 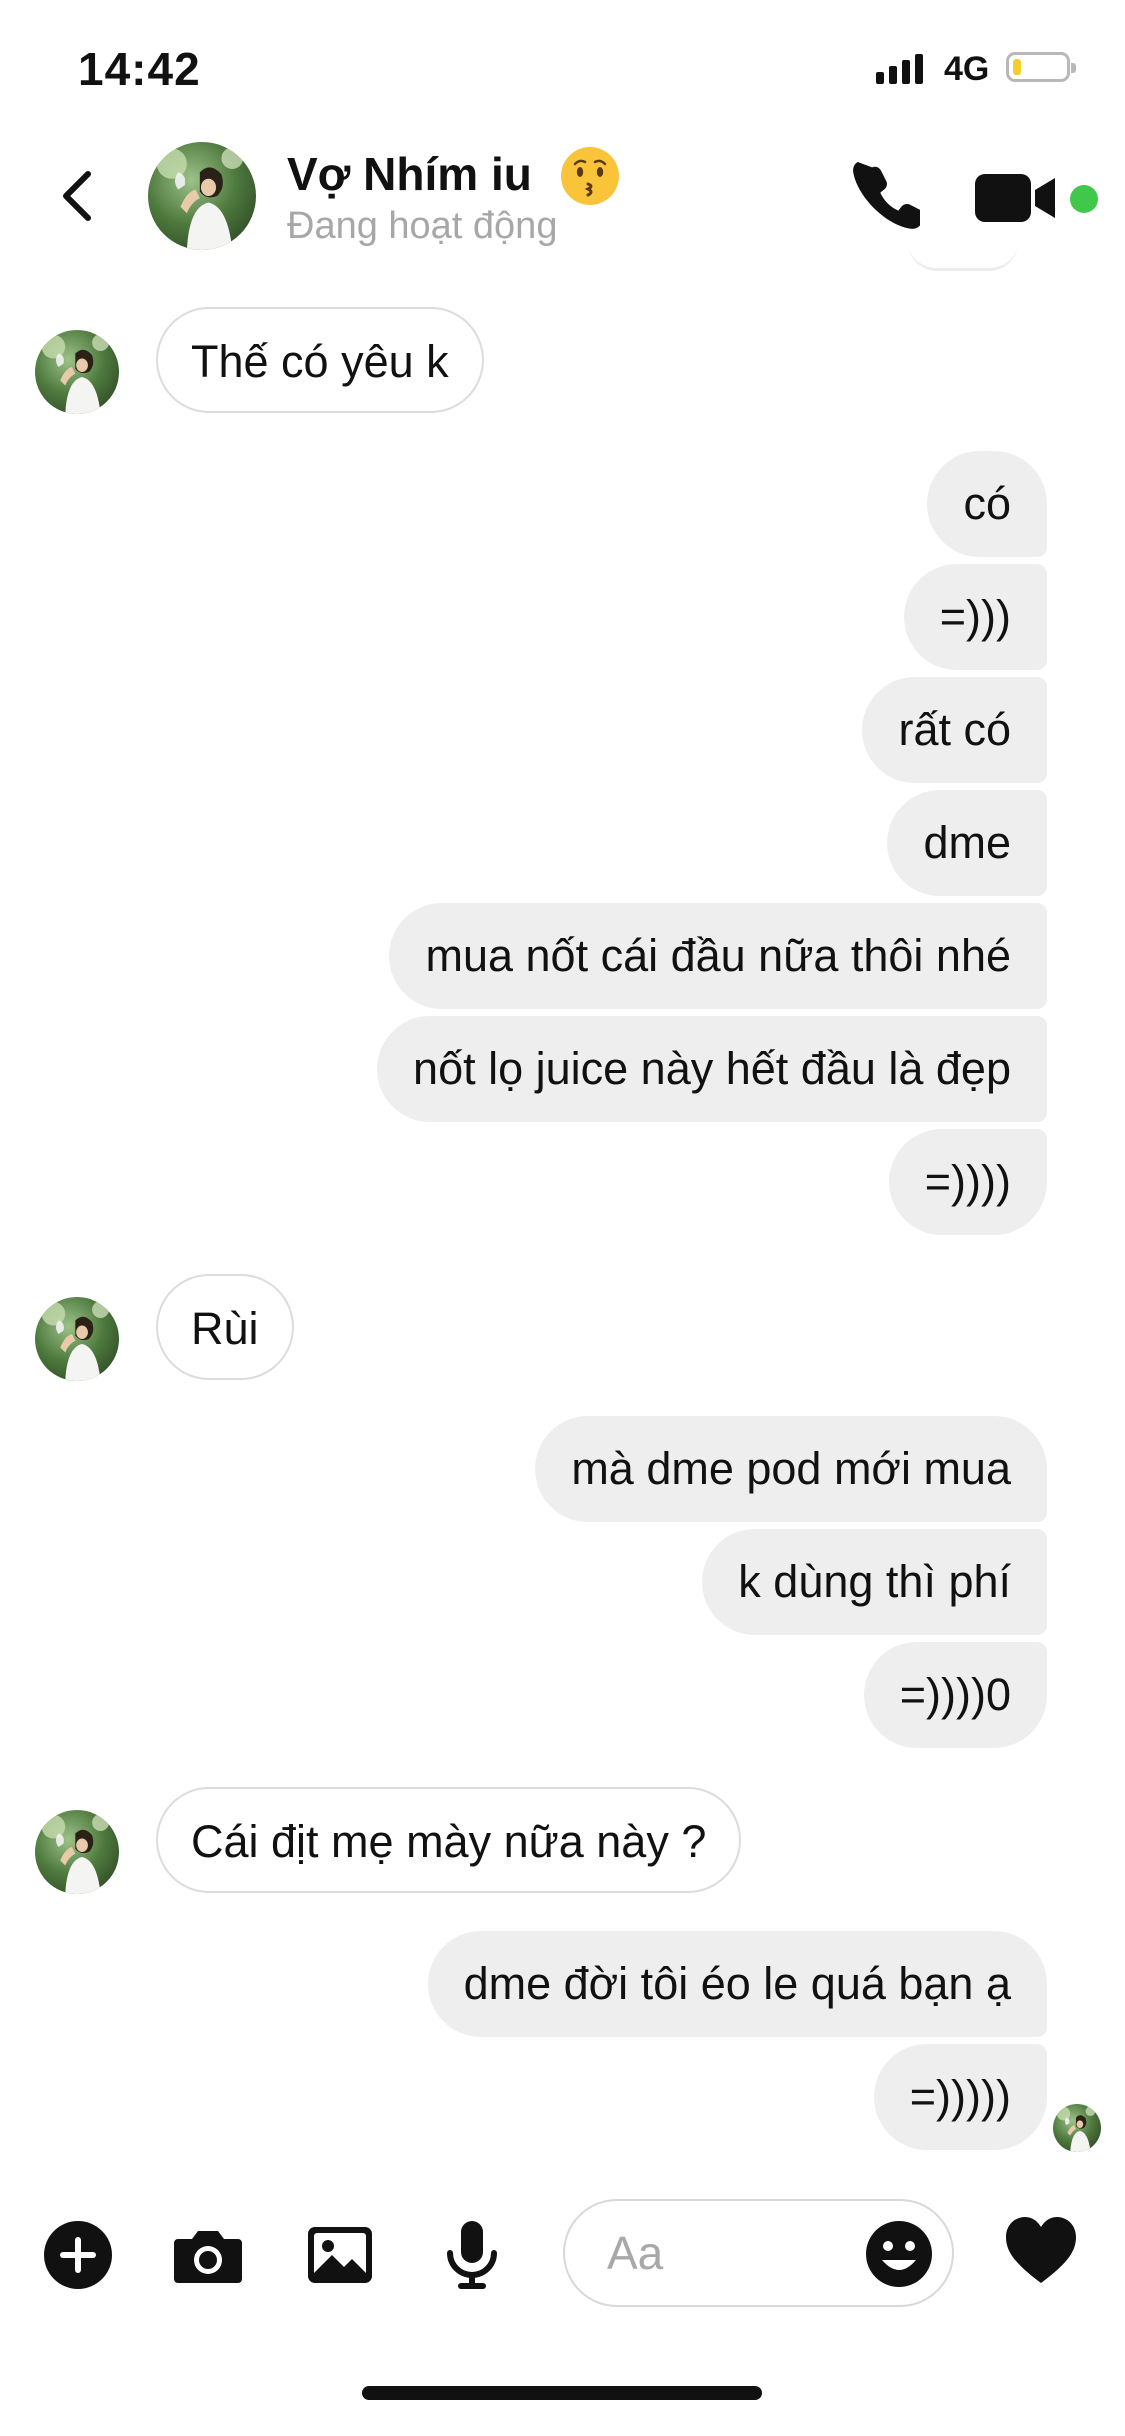 I want to click on plus-button, so click(x=78, y=2255).